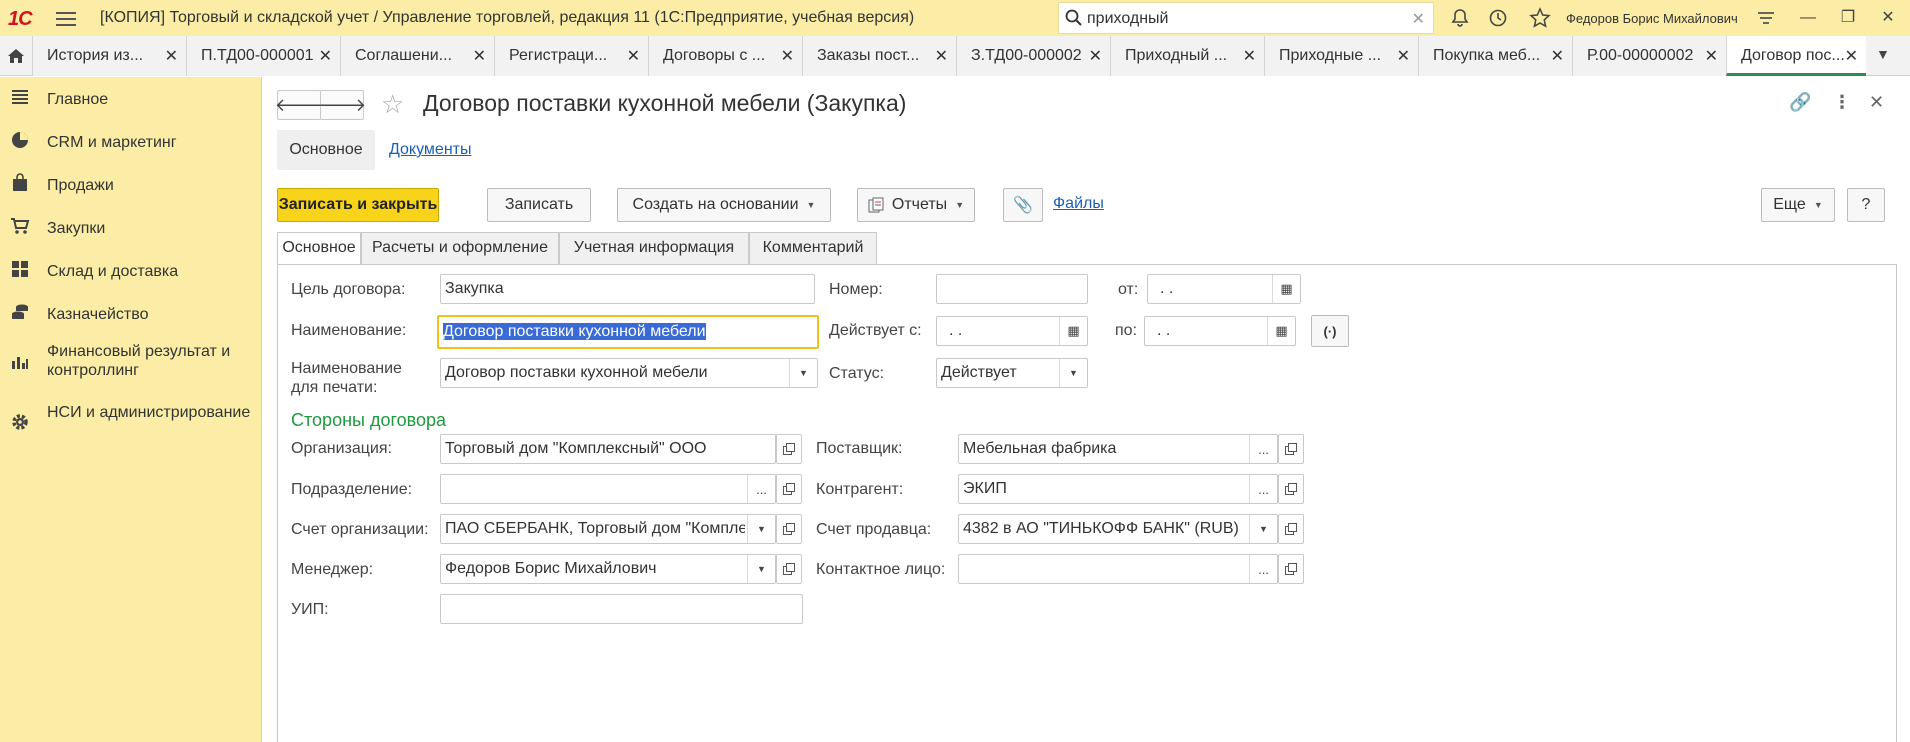 The width and height of the screenshot is (1910, 742). Describe the element at coordinates (66, 18) in the screenshot. I see `main-menu-icon` at that location.